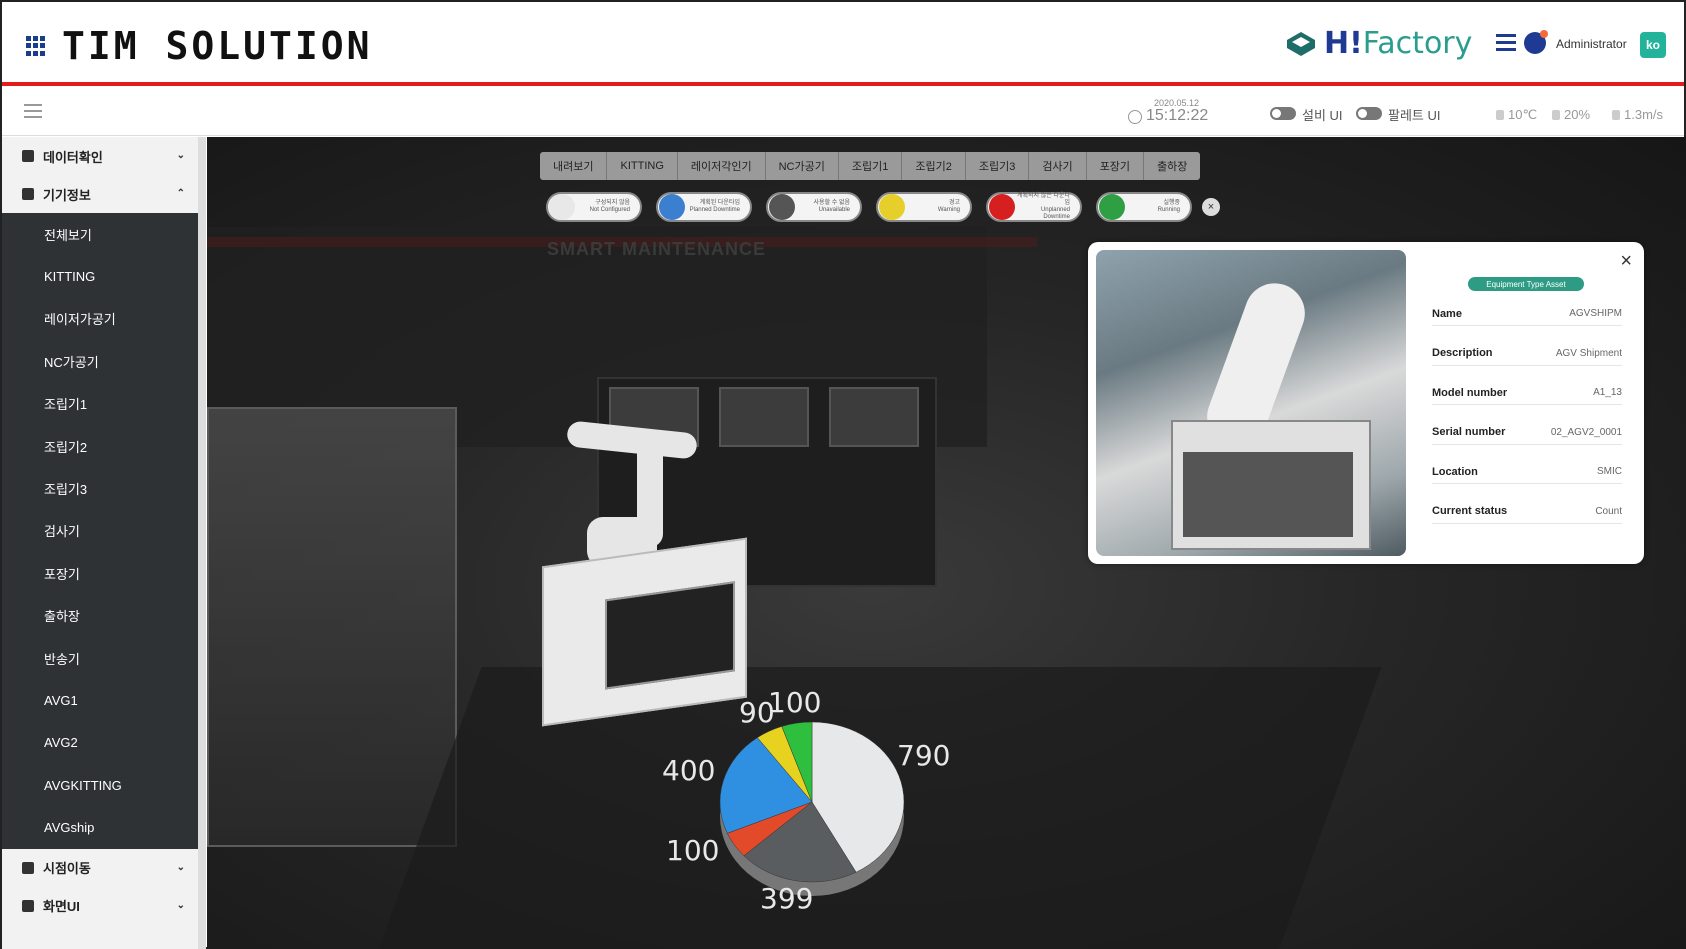  I want to click on hifactory-logo: H!Factory, so click(1379, 43).